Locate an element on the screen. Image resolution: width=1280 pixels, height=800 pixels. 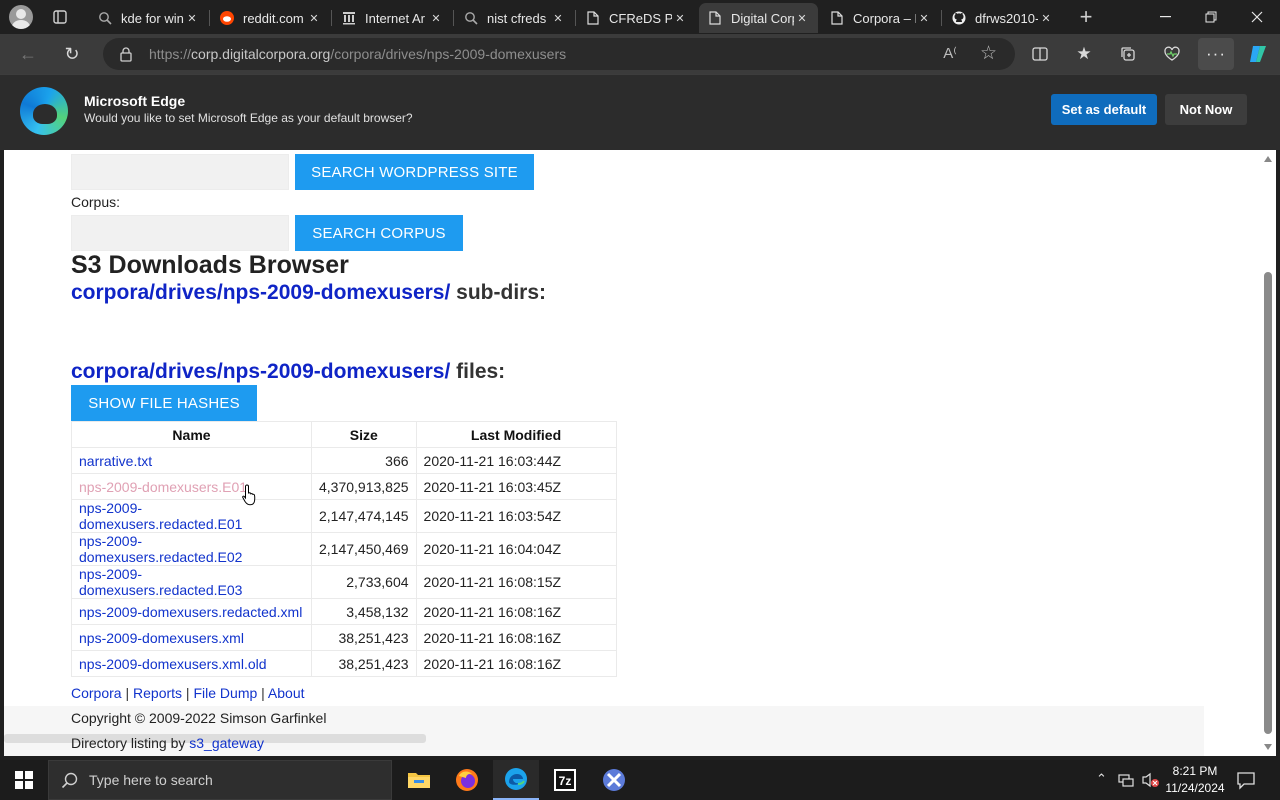
search-wordpress-button: SEARCH WORDPRESS SITE is located at coordinates (414, 172).